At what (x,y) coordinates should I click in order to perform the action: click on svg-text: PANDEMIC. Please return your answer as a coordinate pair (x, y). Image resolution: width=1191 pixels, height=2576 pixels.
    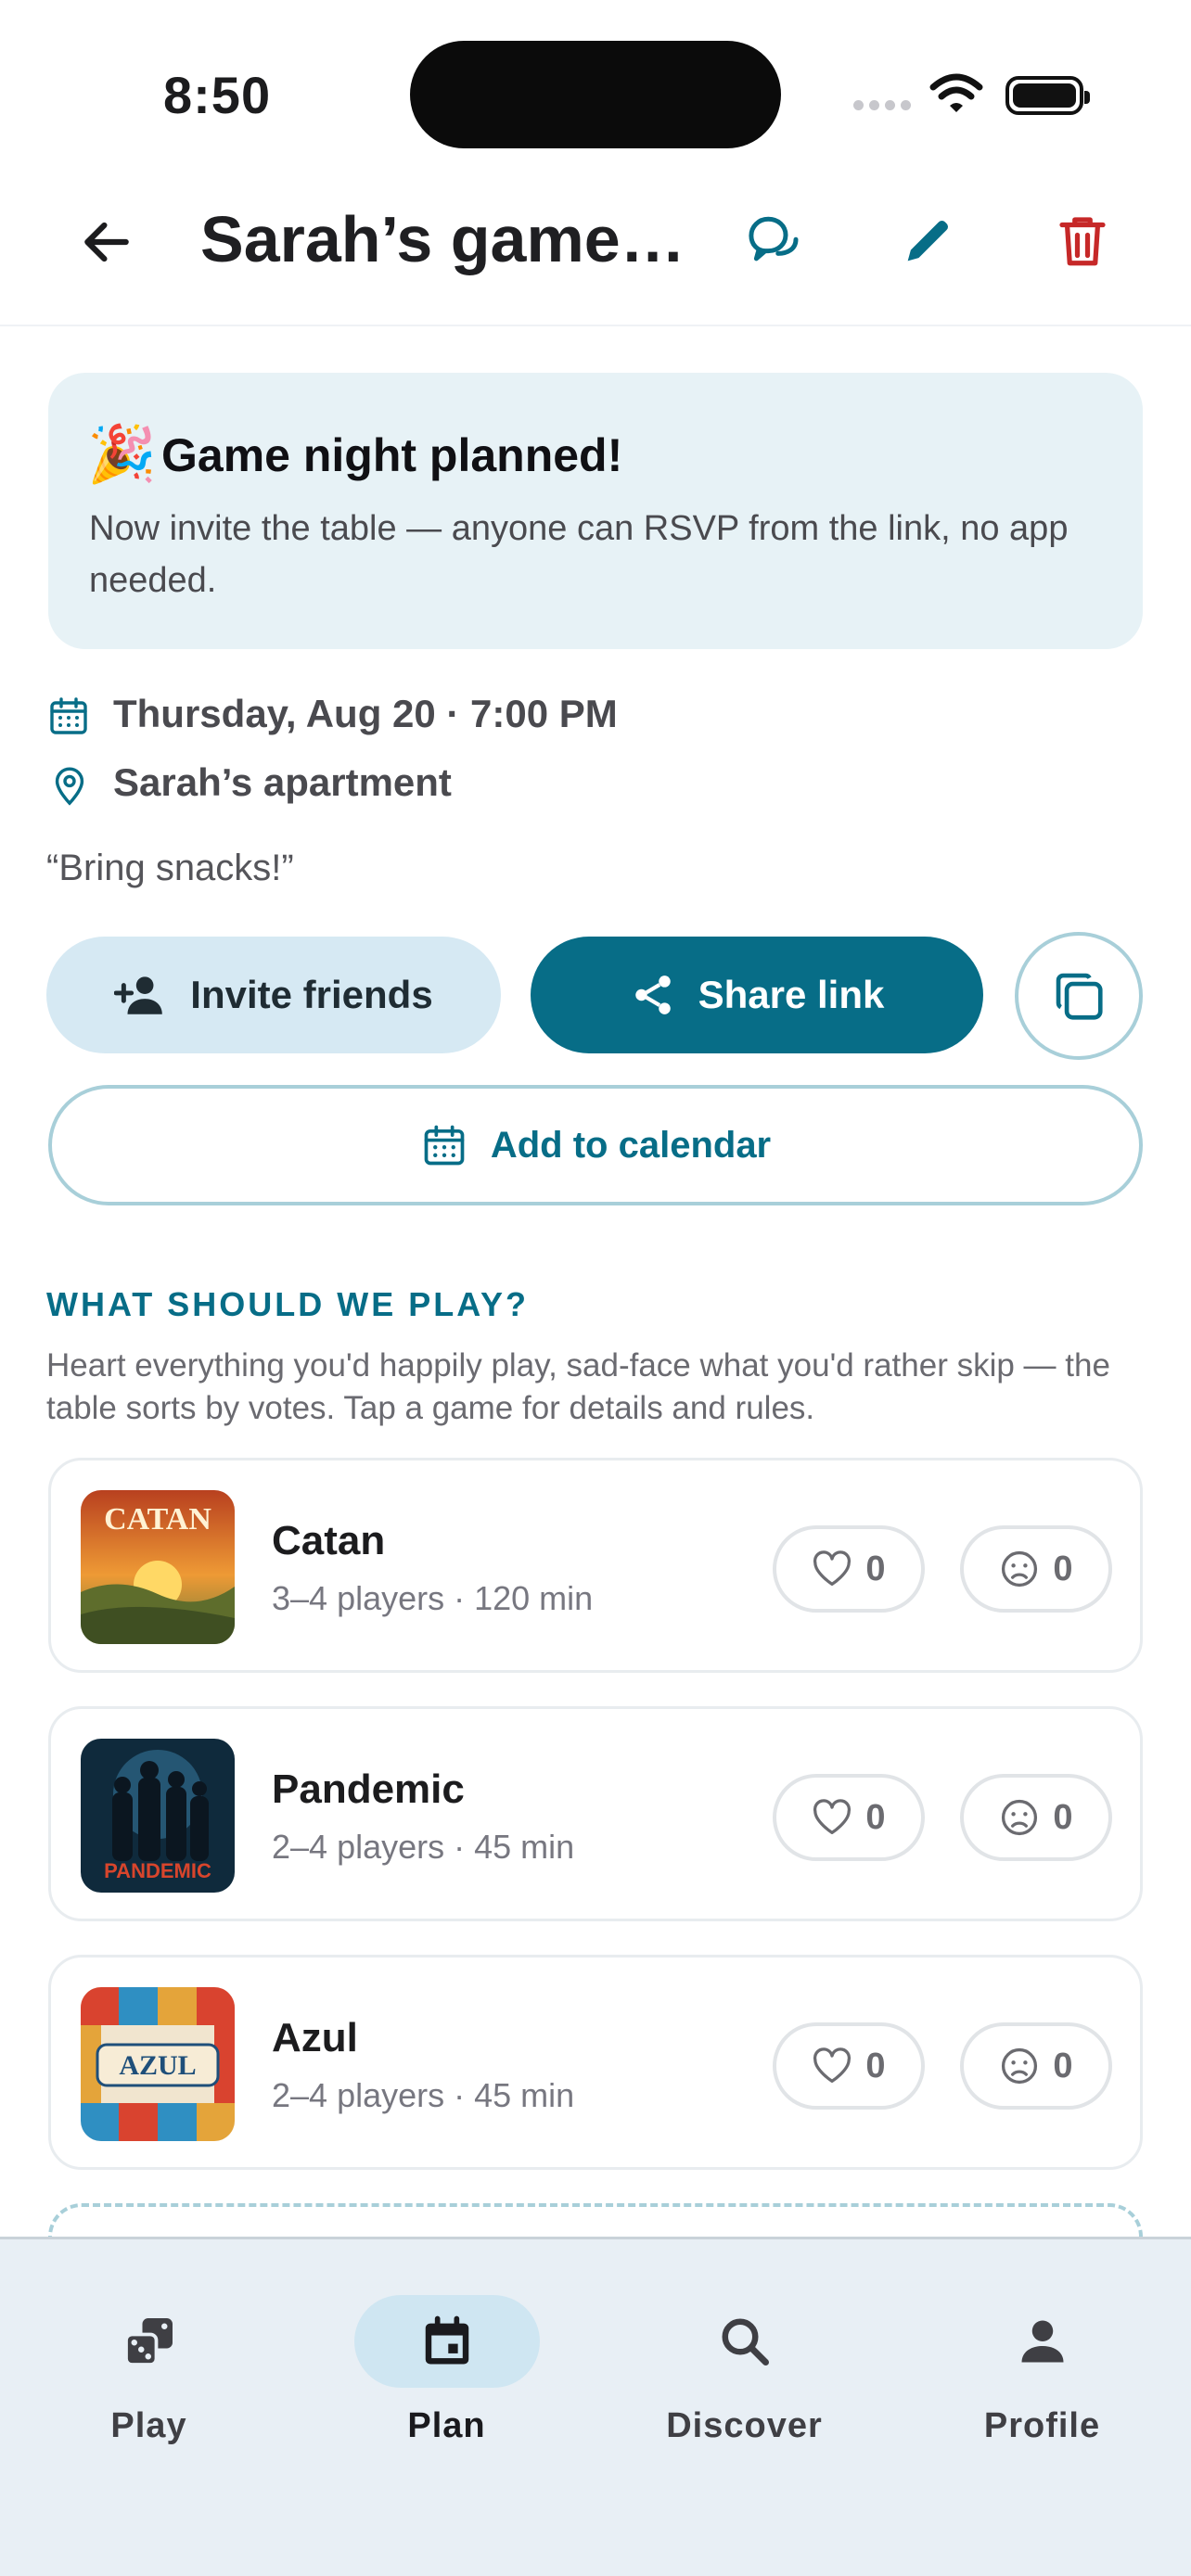
    Looking at the image, I should click on (157, 1870).